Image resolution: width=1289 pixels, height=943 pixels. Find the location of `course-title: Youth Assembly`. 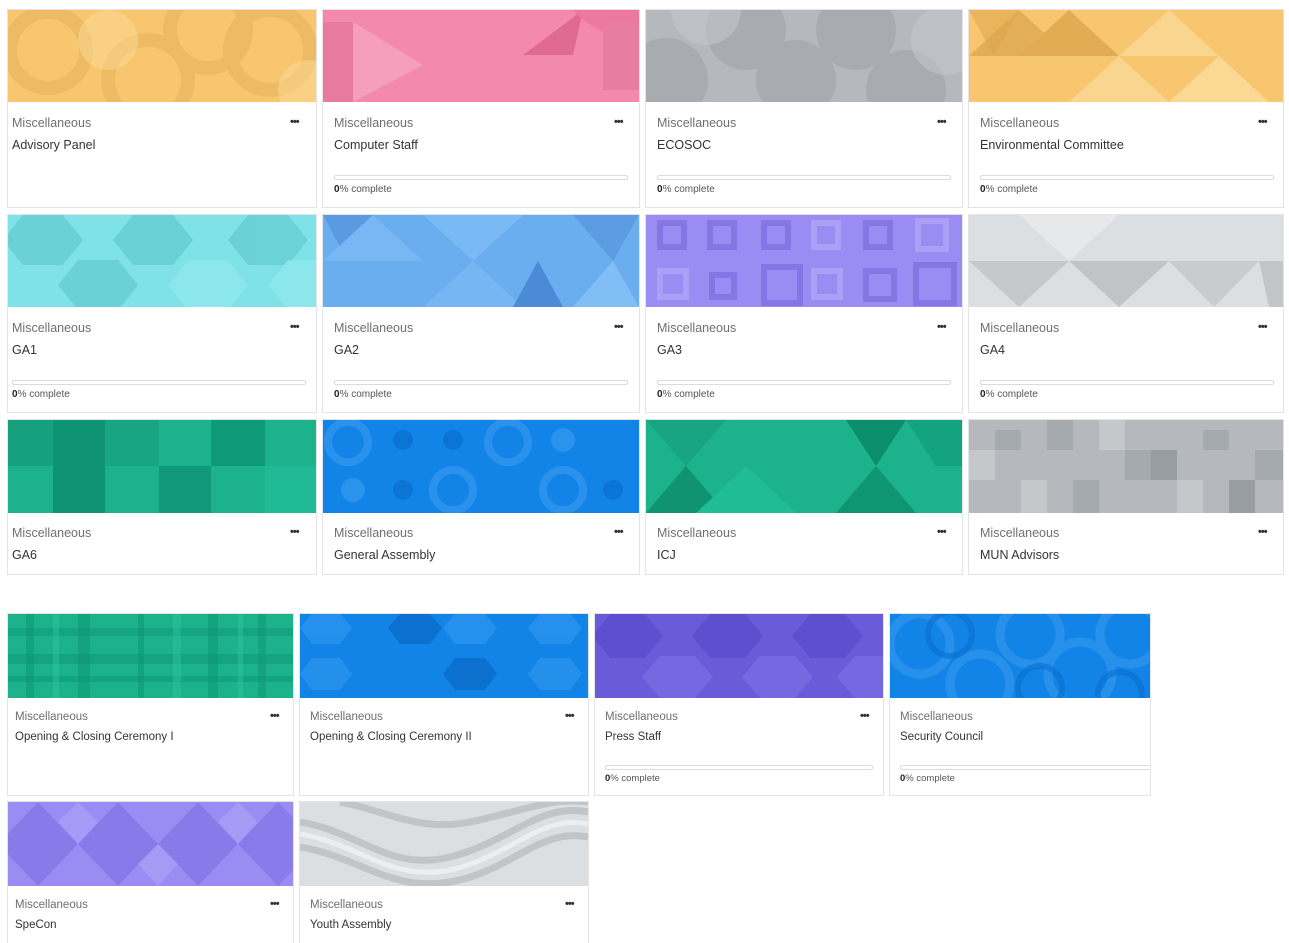

course-title: Youth Assembly is located at coordinates (350, 925).